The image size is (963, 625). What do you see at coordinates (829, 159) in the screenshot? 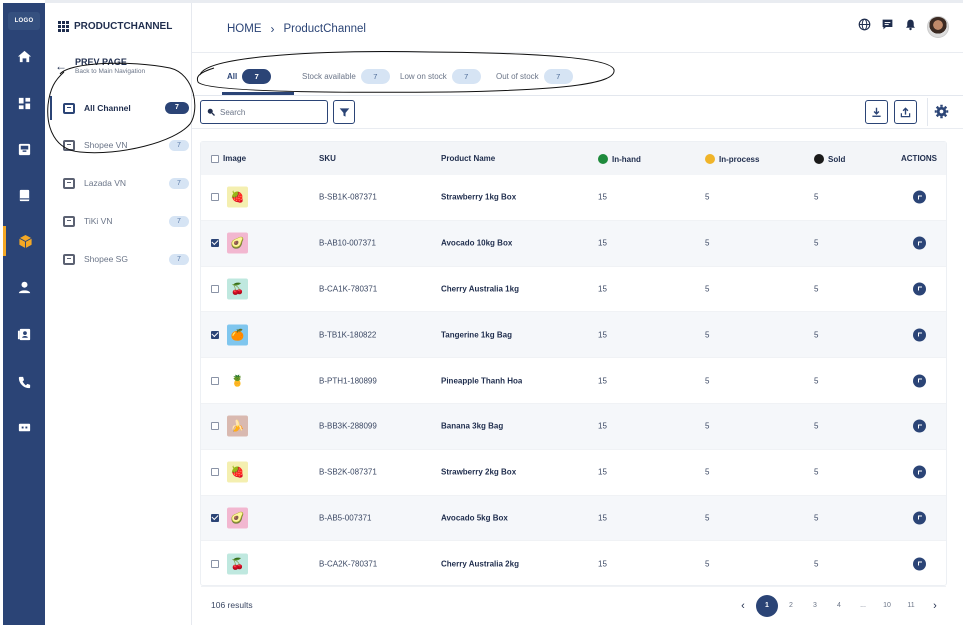
I see `col-sold: Sold` at bounding box center [829, 159].